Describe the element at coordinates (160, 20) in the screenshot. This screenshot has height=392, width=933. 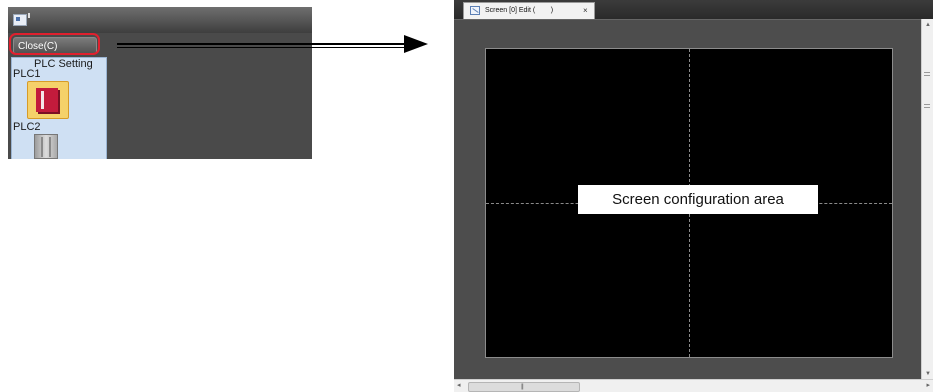
I see `title-bar` at that location.